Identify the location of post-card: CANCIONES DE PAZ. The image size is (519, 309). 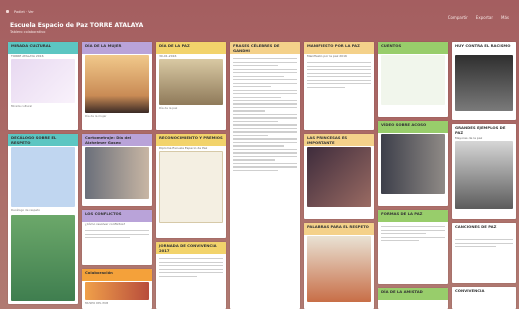
(484, 253).